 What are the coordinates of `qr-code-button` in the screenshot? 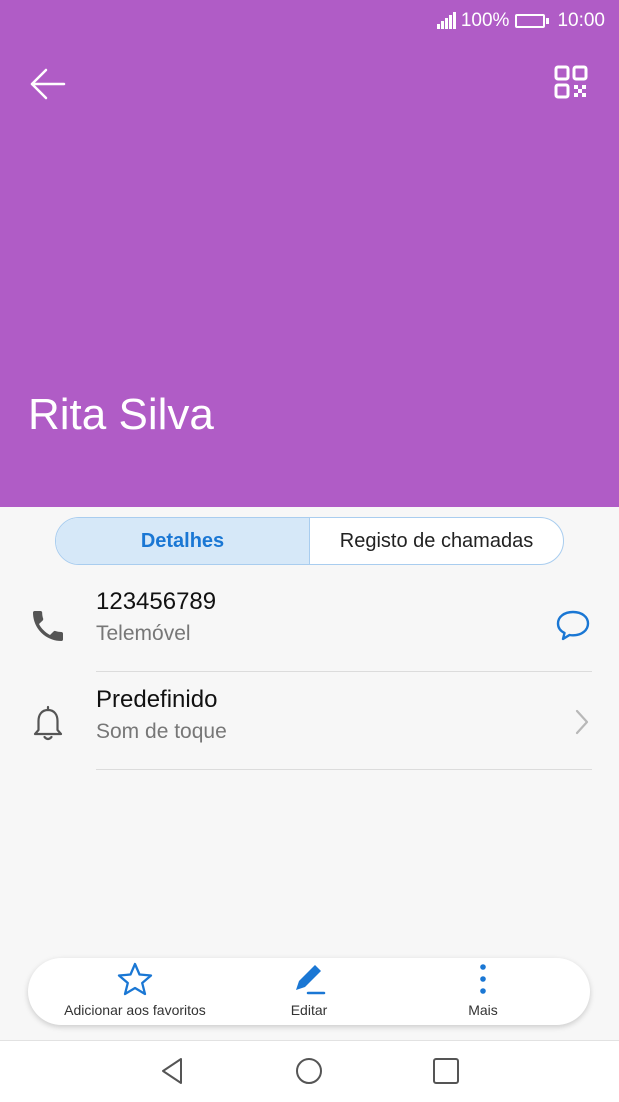 It's located at (571, 82).